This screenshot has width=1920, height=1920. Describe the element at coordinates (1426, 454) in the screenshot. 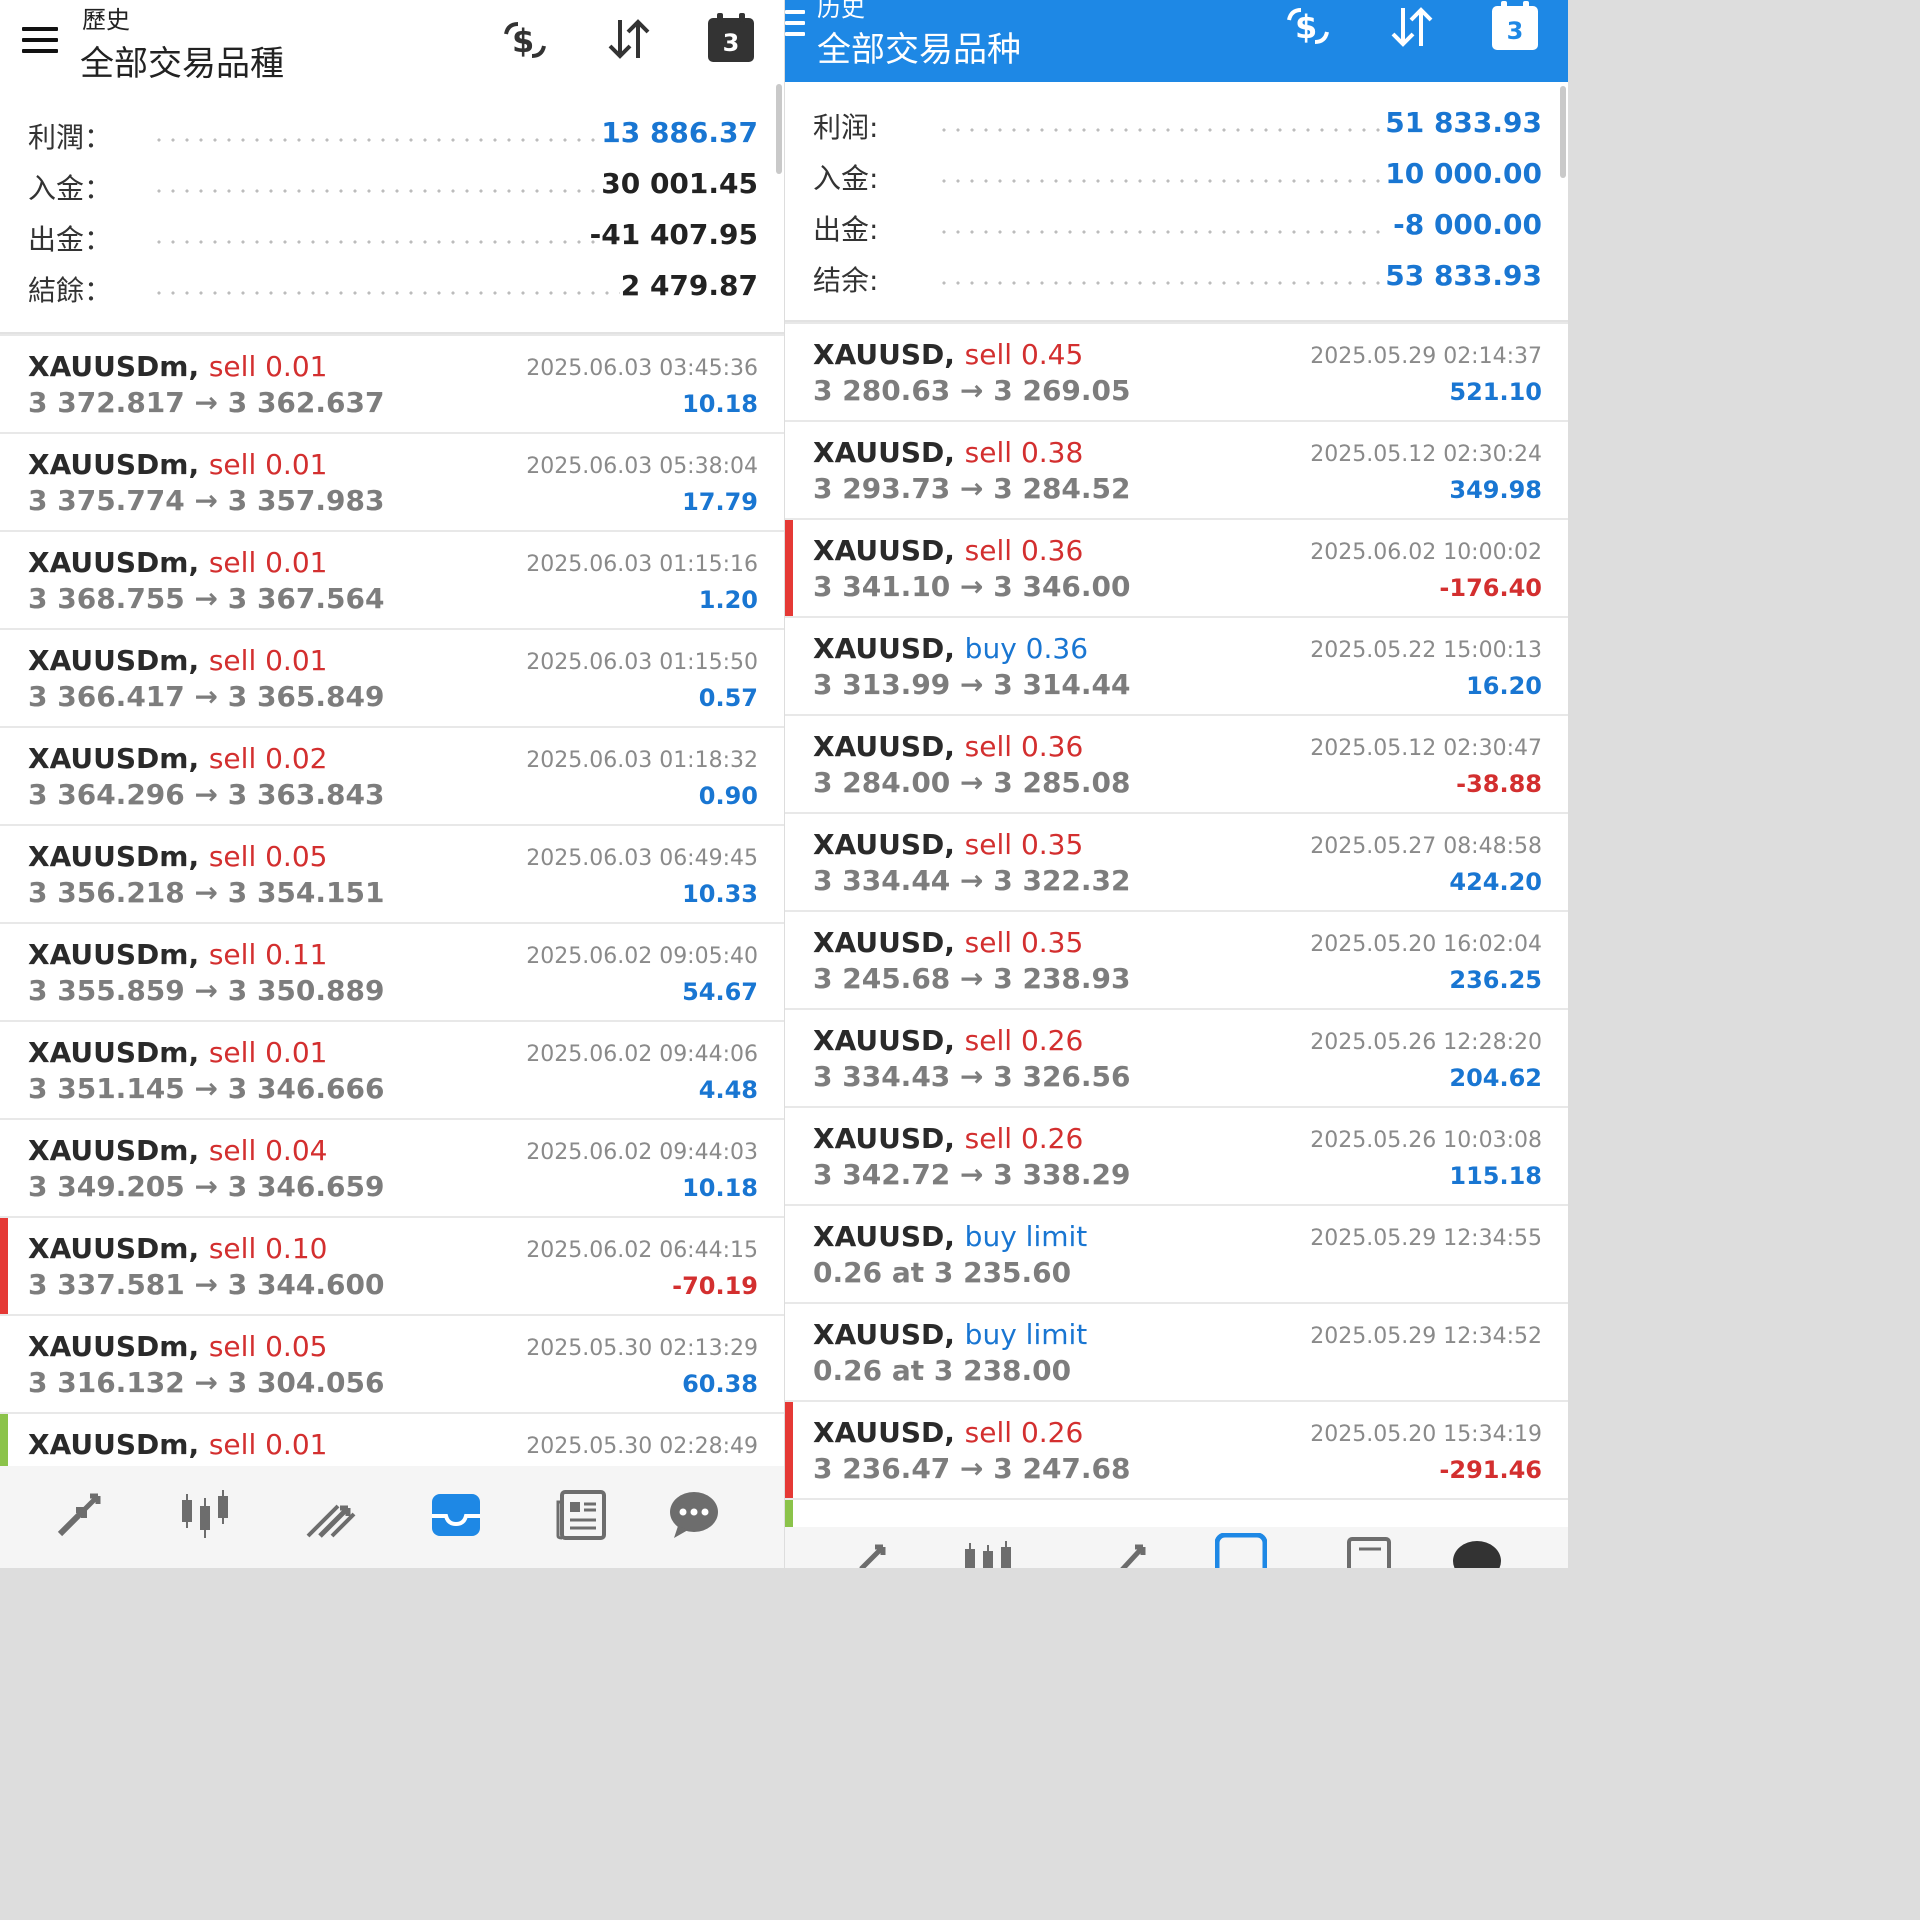

I see `trade-time: 2025.05.12 02:30:24` at that location.